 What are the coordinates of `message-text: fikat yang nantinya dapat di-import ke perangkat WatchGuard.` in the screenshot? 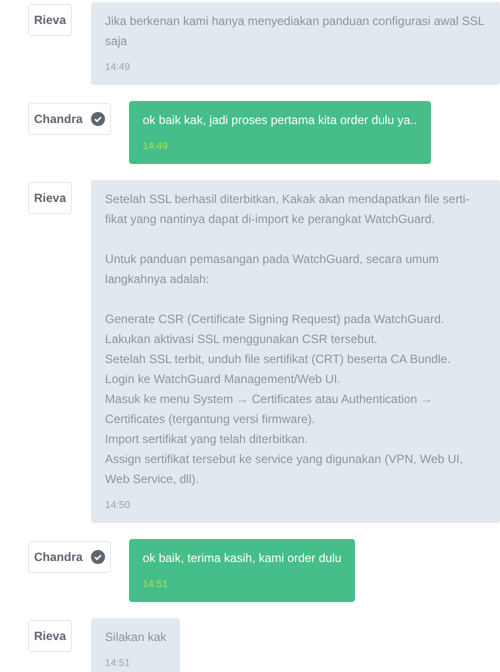 It's located at (270, 219).